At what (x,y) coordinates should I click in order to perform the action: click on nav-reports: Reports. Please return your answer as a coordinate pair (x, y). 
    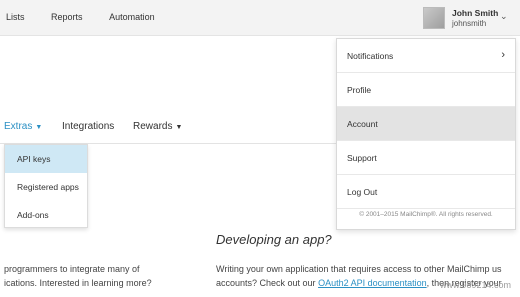
    Looking at the image, I should click on (67, 17).